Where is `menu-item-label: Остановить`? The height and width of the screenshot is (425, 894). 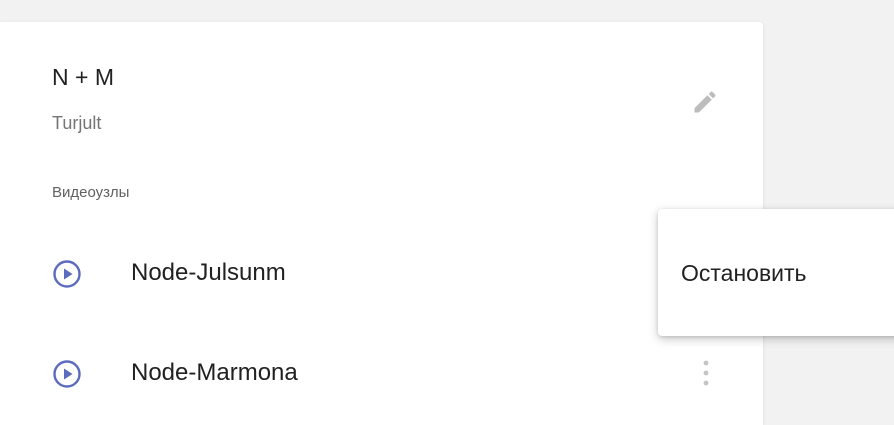 menu-item-label: Остановить is located at coordinates (744, 273).